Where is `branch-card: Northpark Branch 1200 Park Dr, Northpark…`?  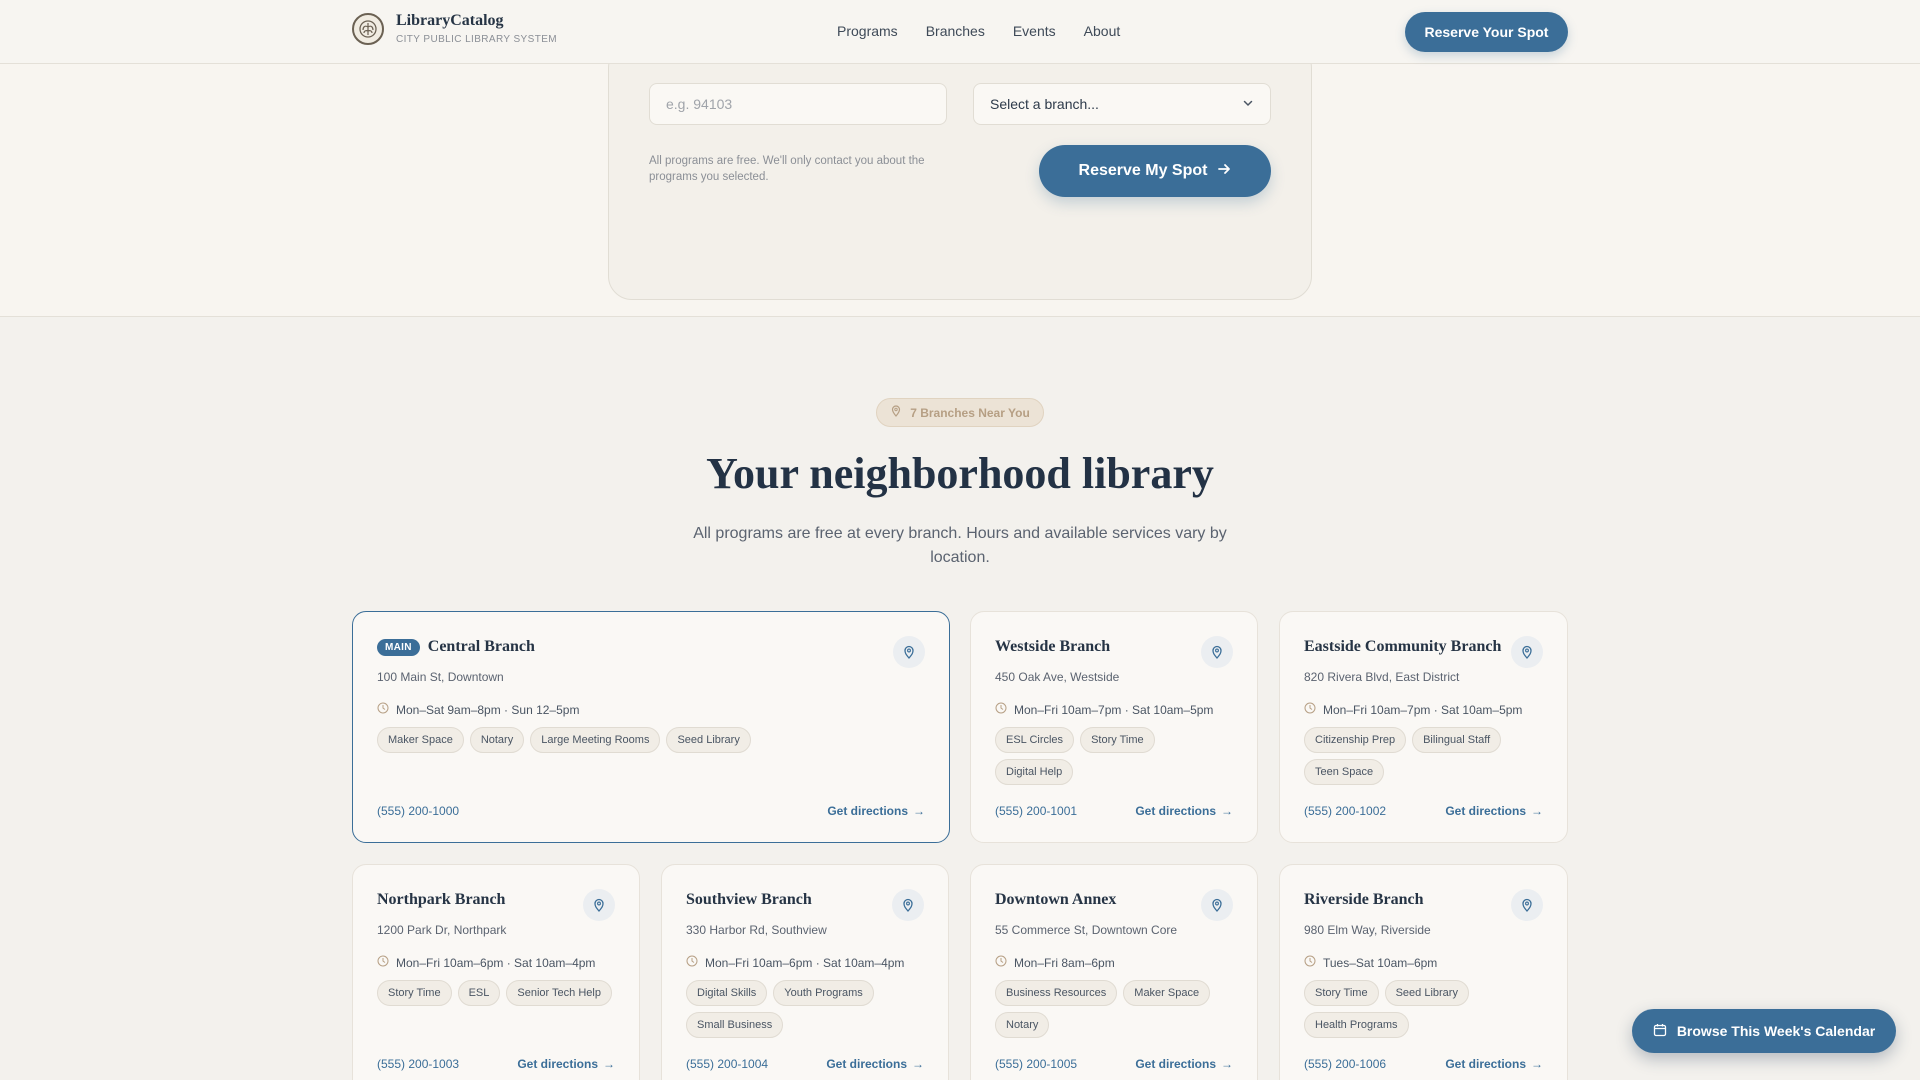
branch-card: Northpark Branch 1200 Park Dr, Northpark… is located at coordinates (496, 972).